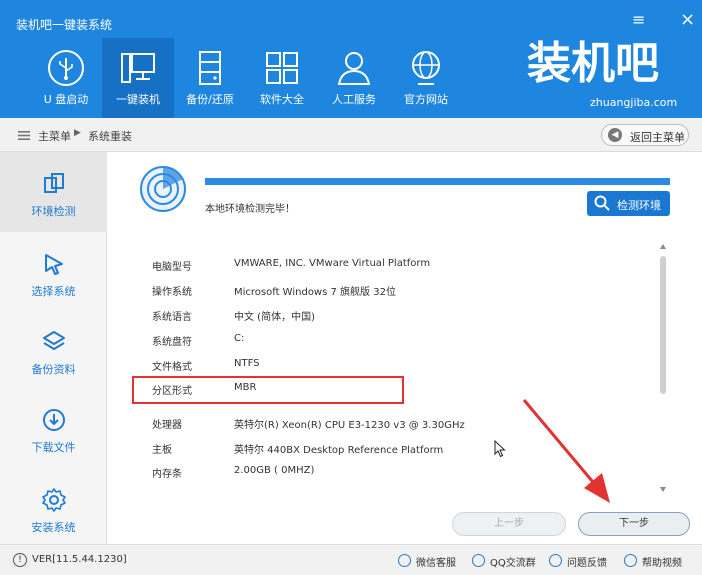  Describe the element at coordinates (663, 325) in the screenshot. I see `scroll-thumb` at that location.